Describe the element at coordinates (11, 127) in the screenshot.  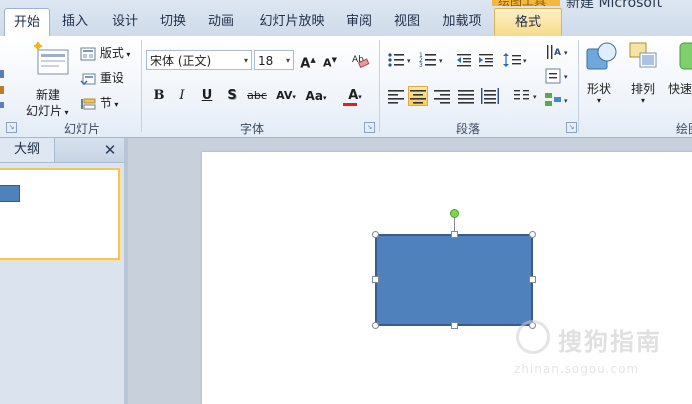
I see `clipboard-launcher-icon: ↘` at that location.